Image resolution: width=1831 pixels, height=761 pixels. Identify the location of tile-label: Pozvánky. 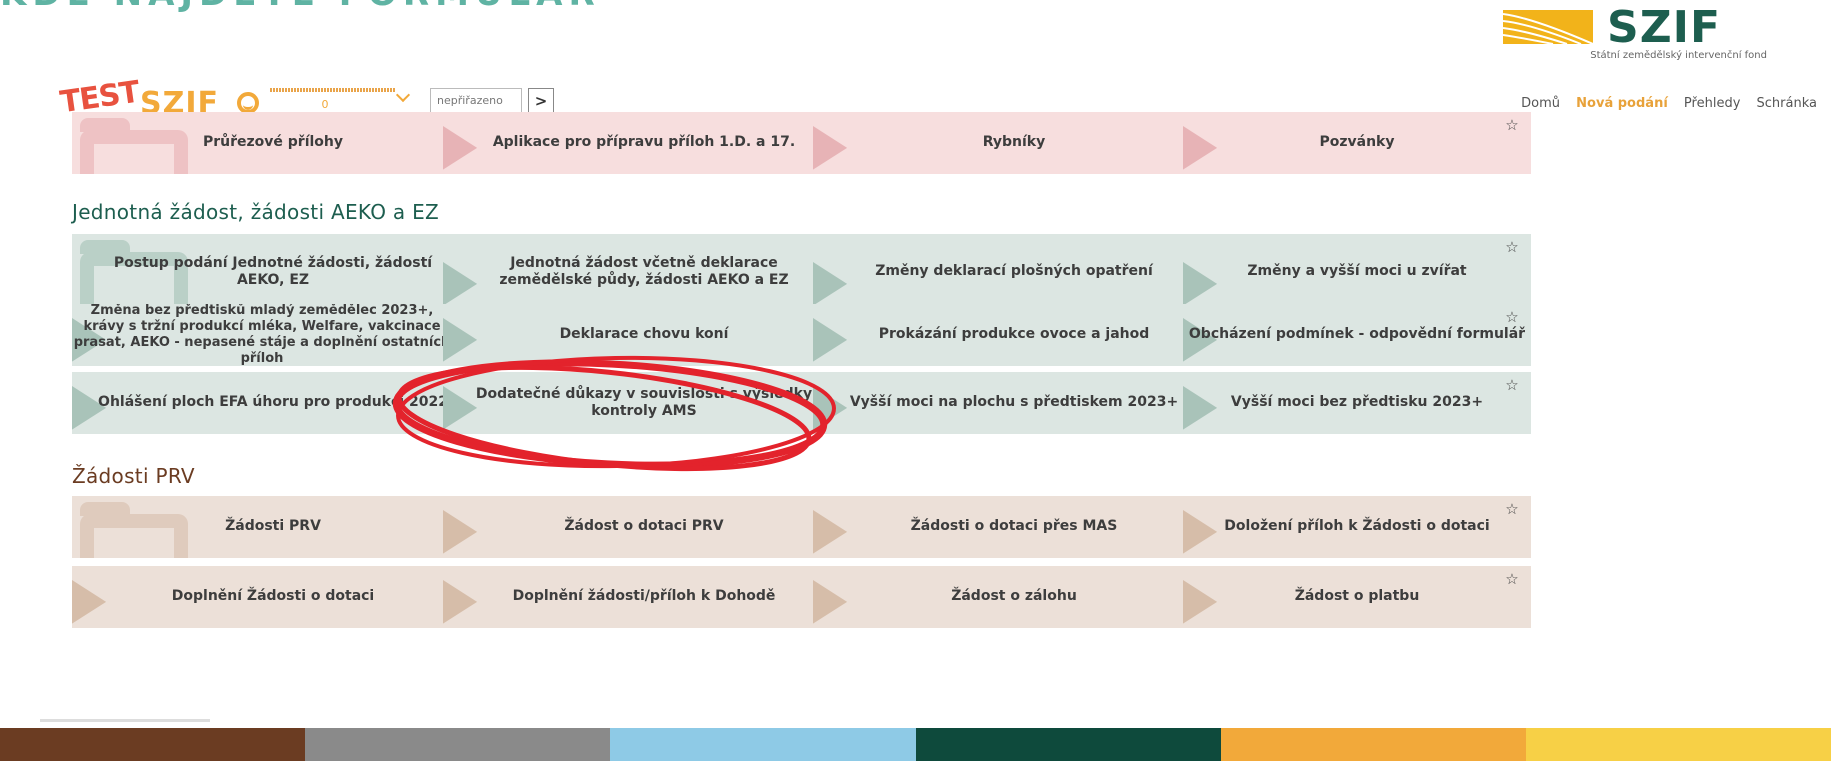
(1357, 142).